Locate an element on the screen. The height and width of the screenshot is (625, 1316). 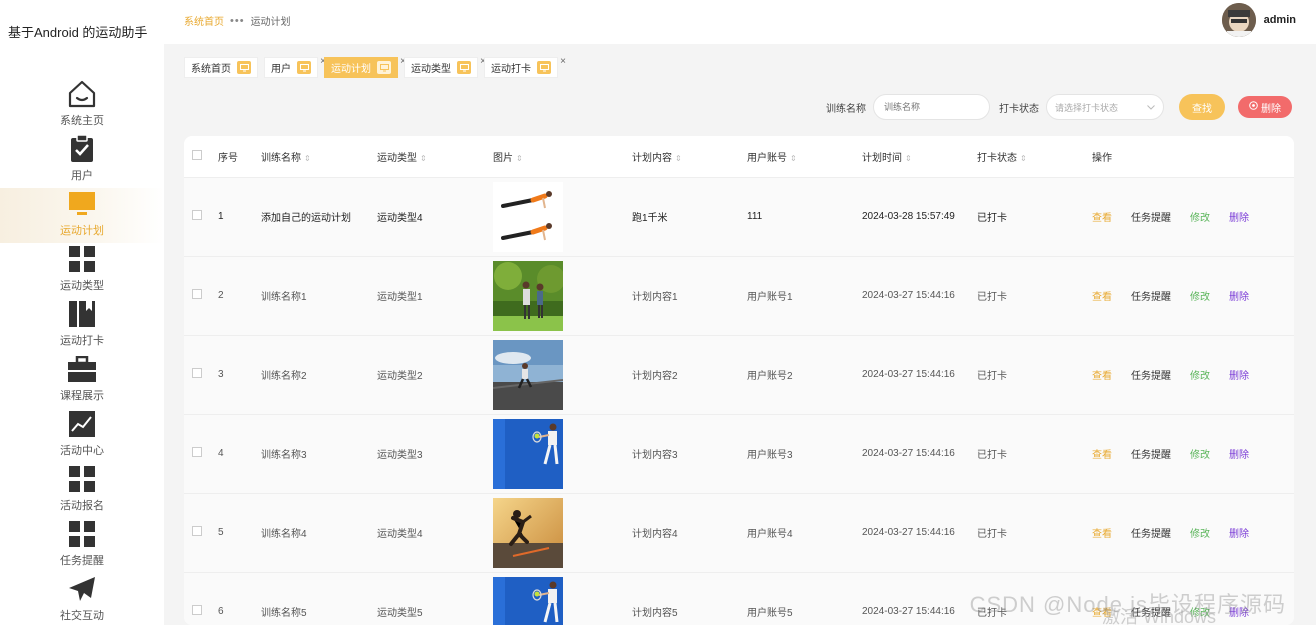
chart-icon is located at coordinates (82, 424).